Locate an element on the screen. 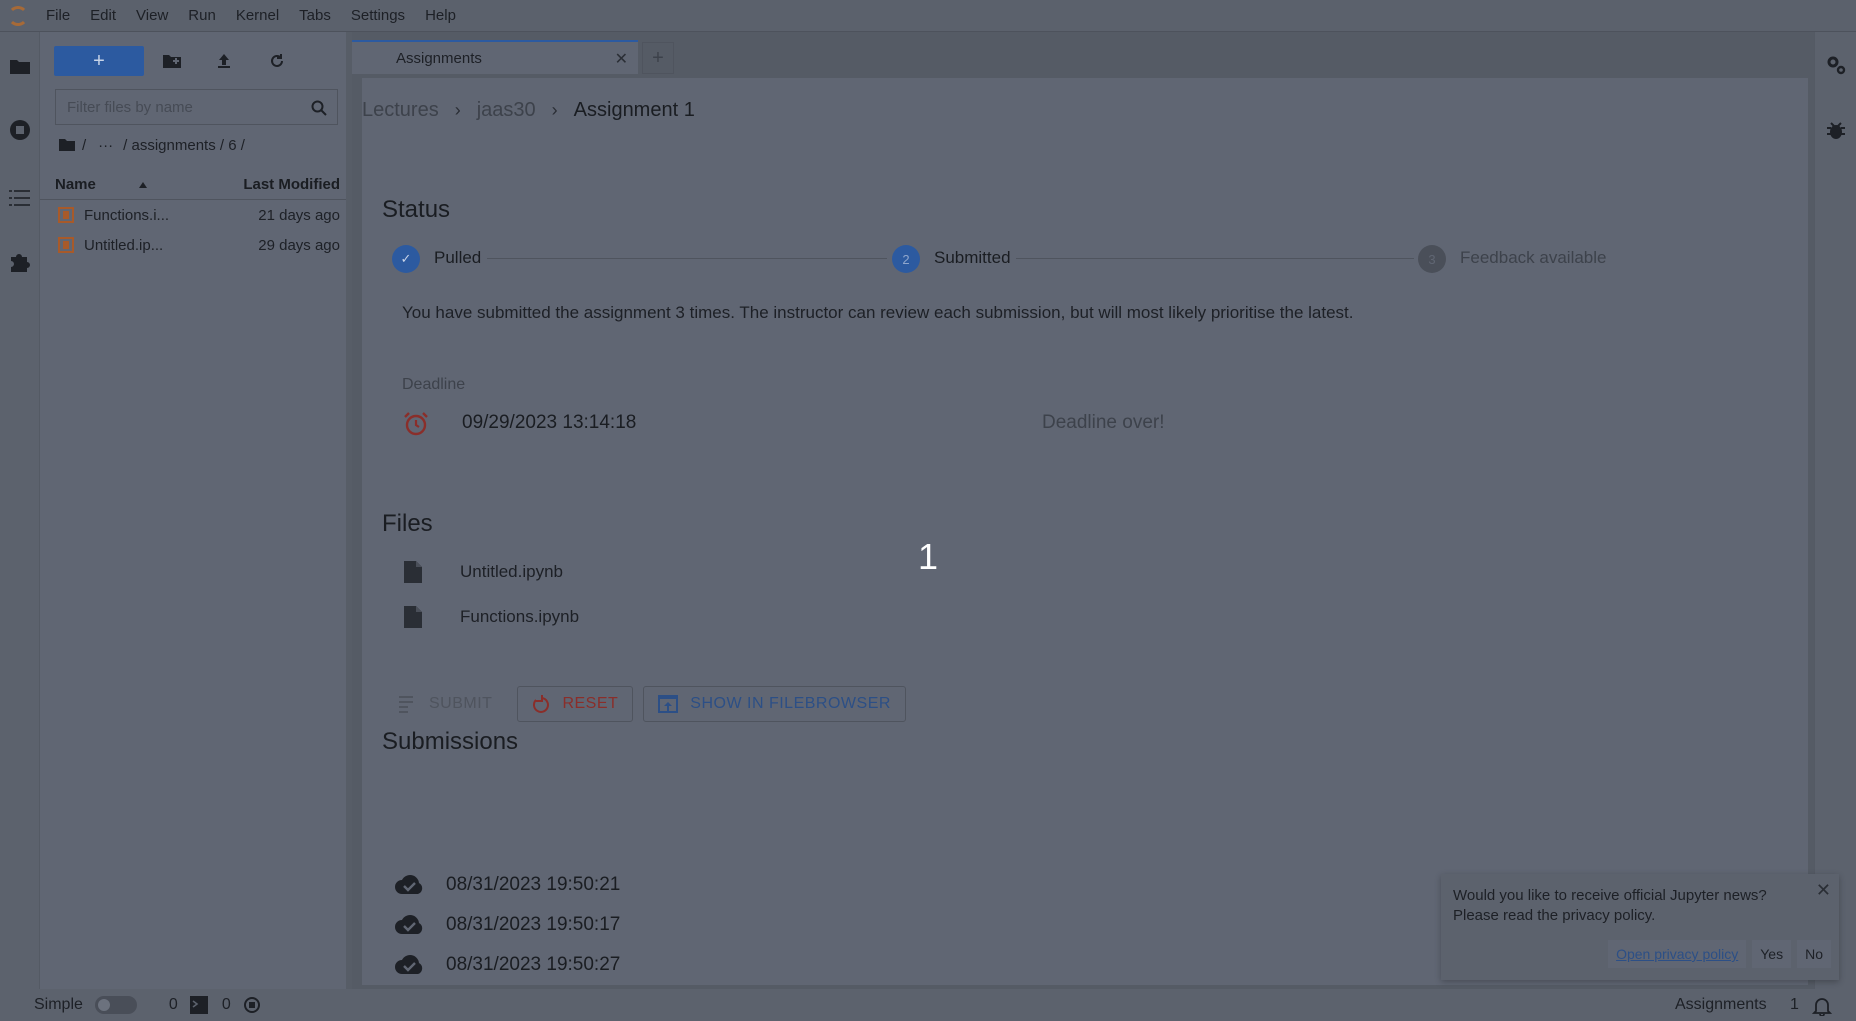 The image size is (1856, 1021). submit-icon is located at coordinates (406, 704).